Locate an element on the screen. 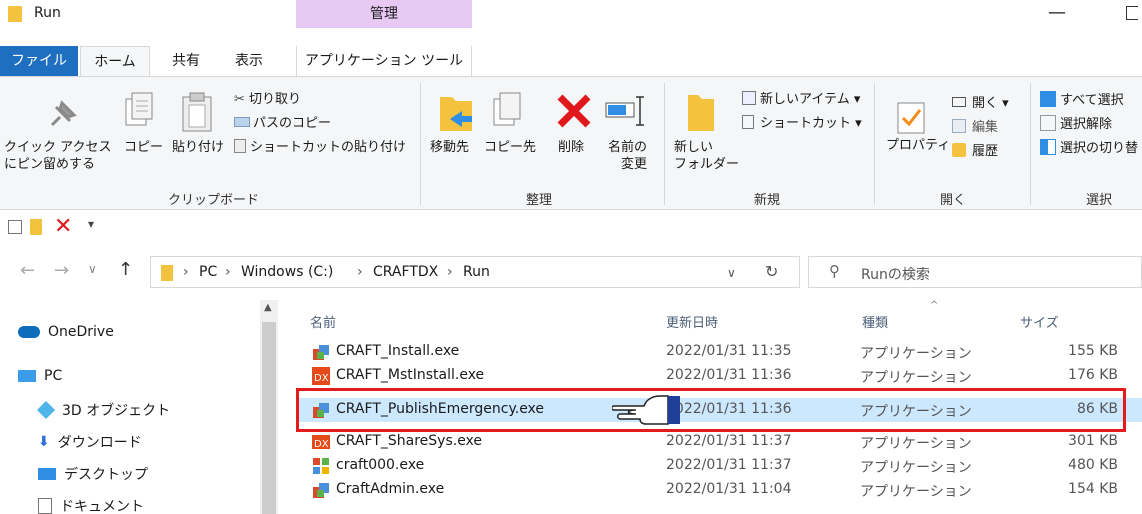 This screenshot has width=1142, height=514. tab-home: ホーム is located at coordinates (115, 61).